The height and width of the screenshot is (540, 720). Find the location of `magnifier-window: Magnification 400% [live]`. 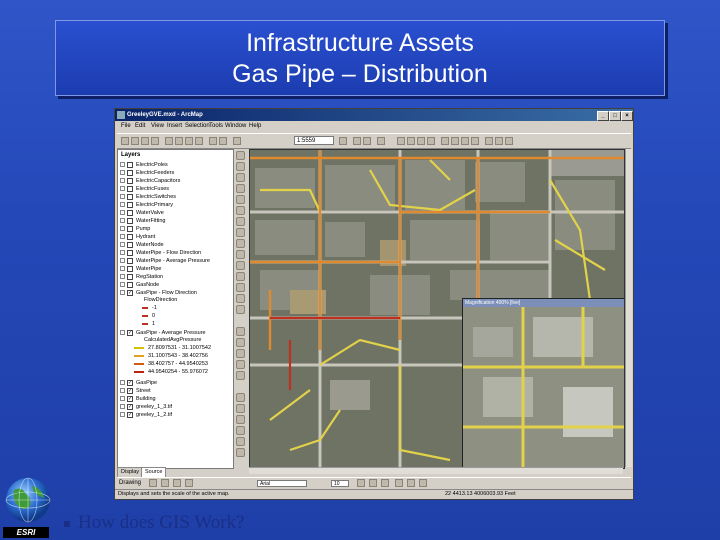

magnifier-window: Magnification 400% [live] is located at coordinates (543, 383).